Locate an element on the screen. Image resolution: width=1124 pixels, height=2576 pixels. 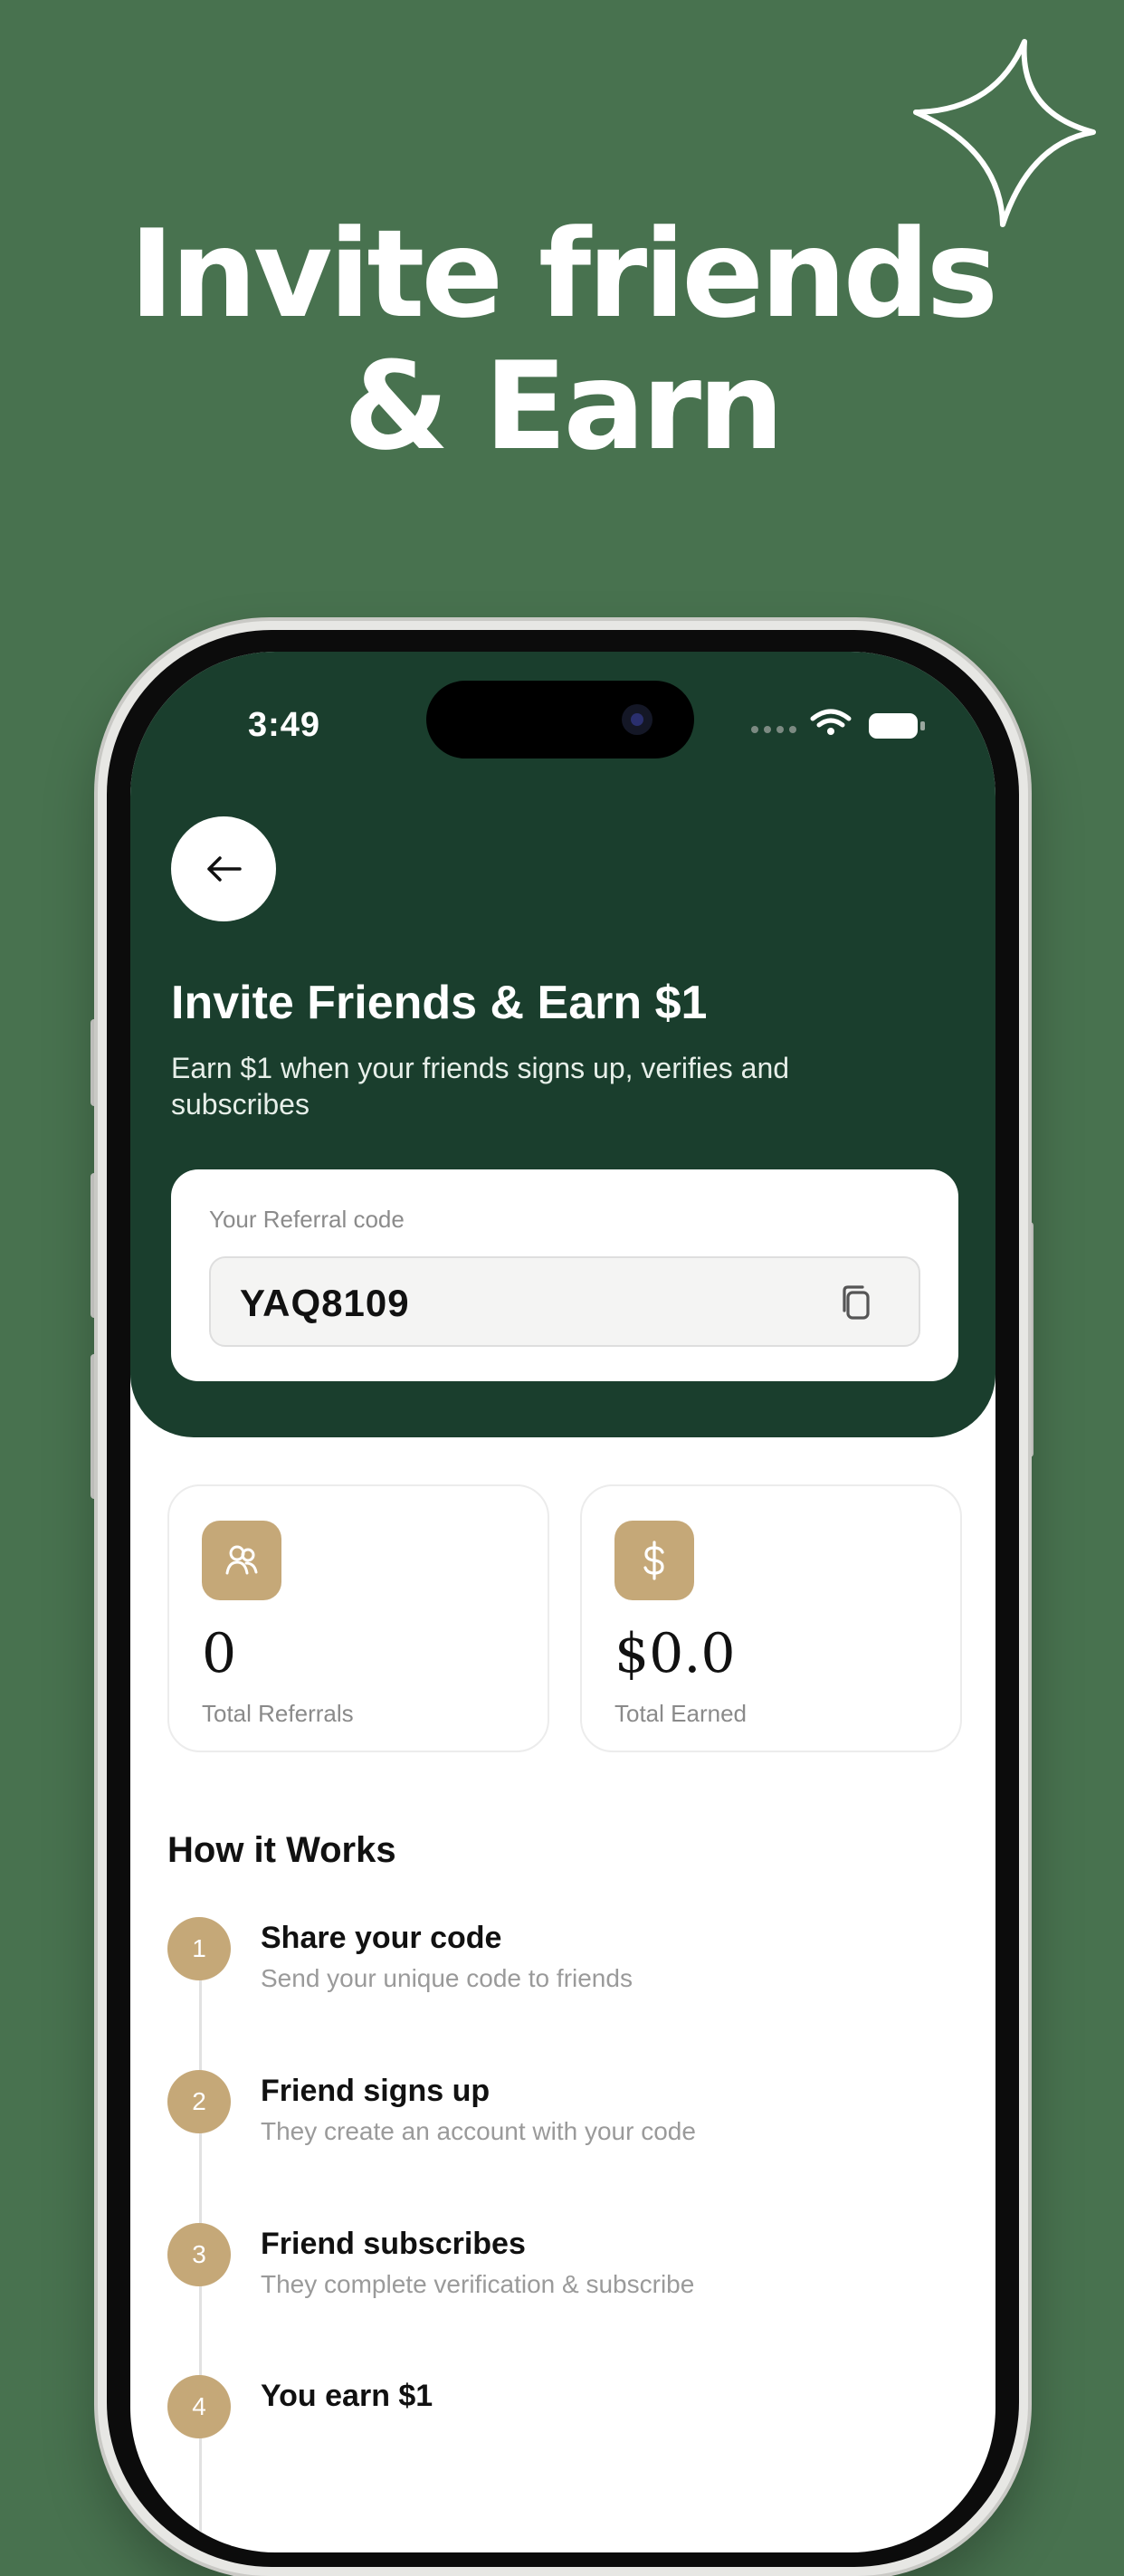
step-title: You earn $1 is located at coordinates (347, 2396).